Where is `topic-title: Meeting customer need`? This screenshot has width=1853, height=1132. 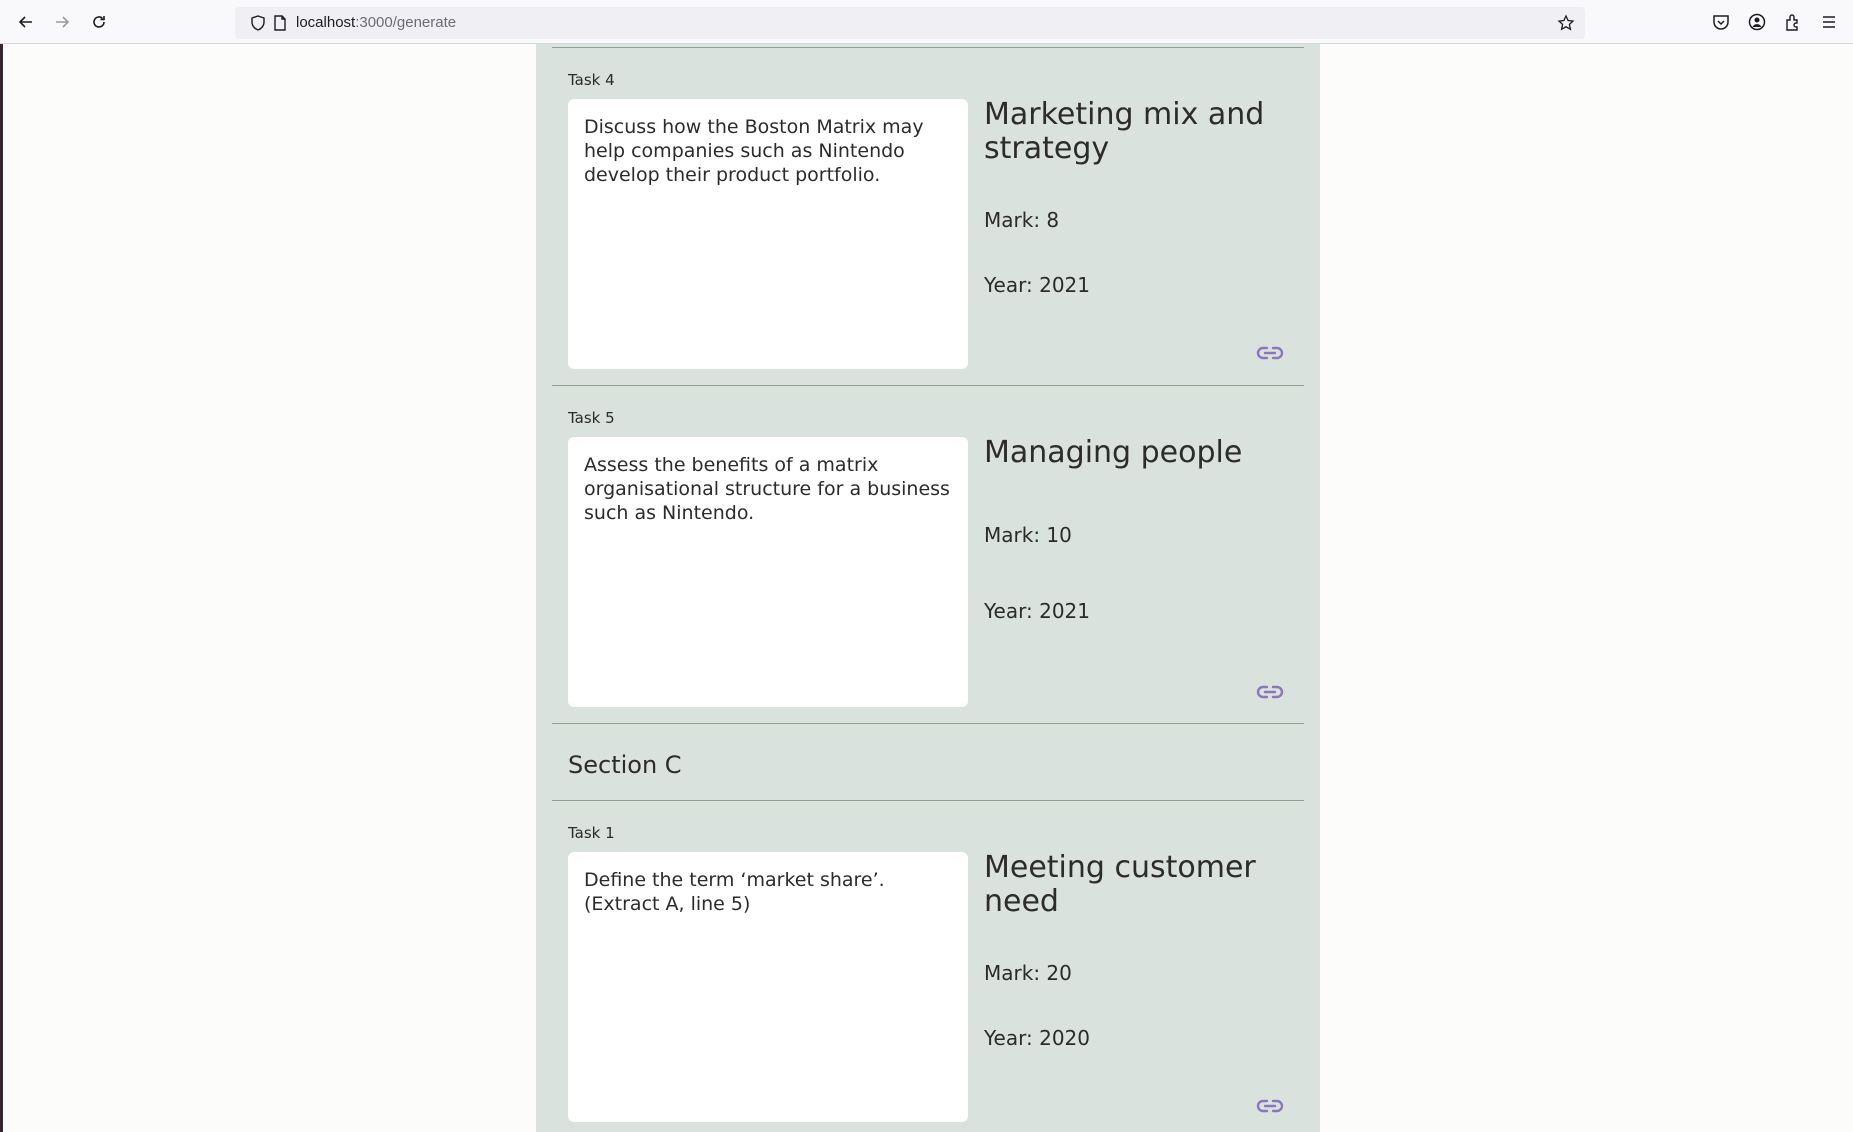
topic-title: Meeting customer need is located at coordinates (1120, 884).